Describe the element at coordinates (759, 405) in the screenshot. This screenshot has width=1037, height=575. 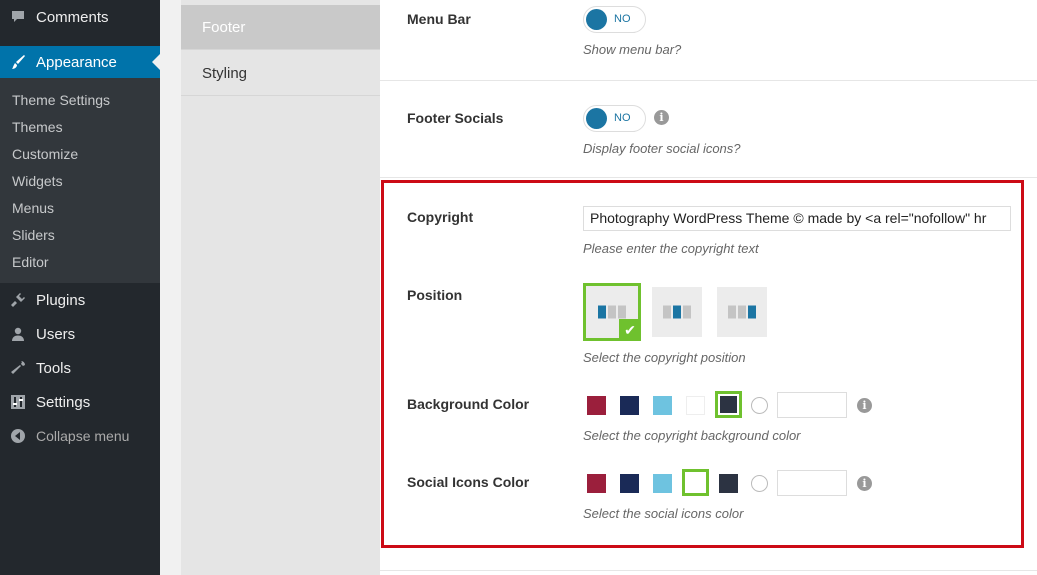
I see `bg-custom-color-radio` at that location.